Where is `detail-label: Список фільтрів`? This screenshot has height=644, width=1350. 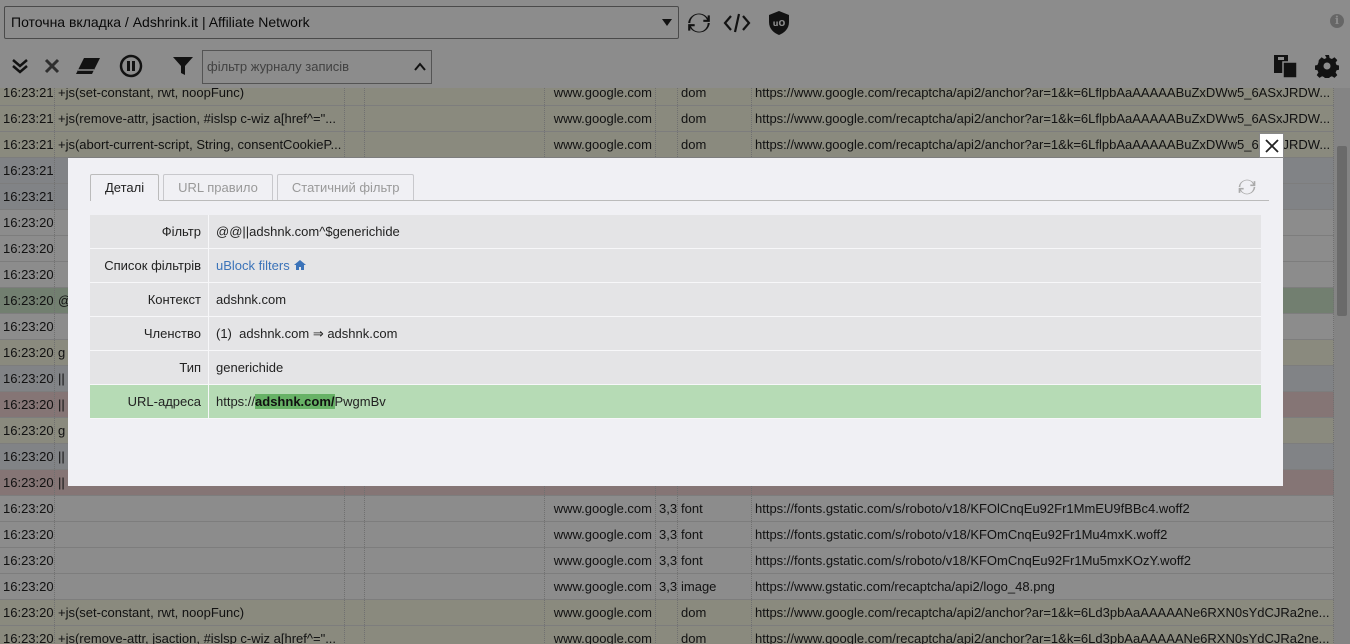 detail-label: Список фільтрів is located at coordinates (149, 265).